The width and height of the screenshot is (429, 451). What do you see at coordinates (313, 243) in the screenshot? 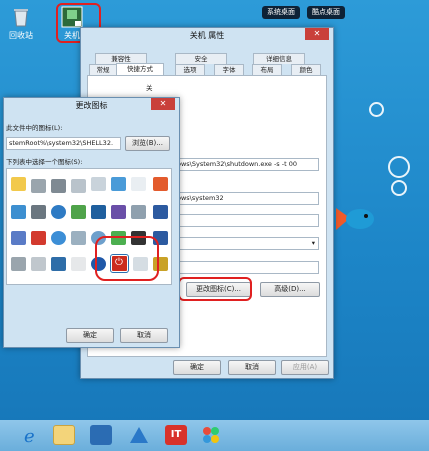
I see `chevron-down-icon: ▾` at bounding box center [313, 243].